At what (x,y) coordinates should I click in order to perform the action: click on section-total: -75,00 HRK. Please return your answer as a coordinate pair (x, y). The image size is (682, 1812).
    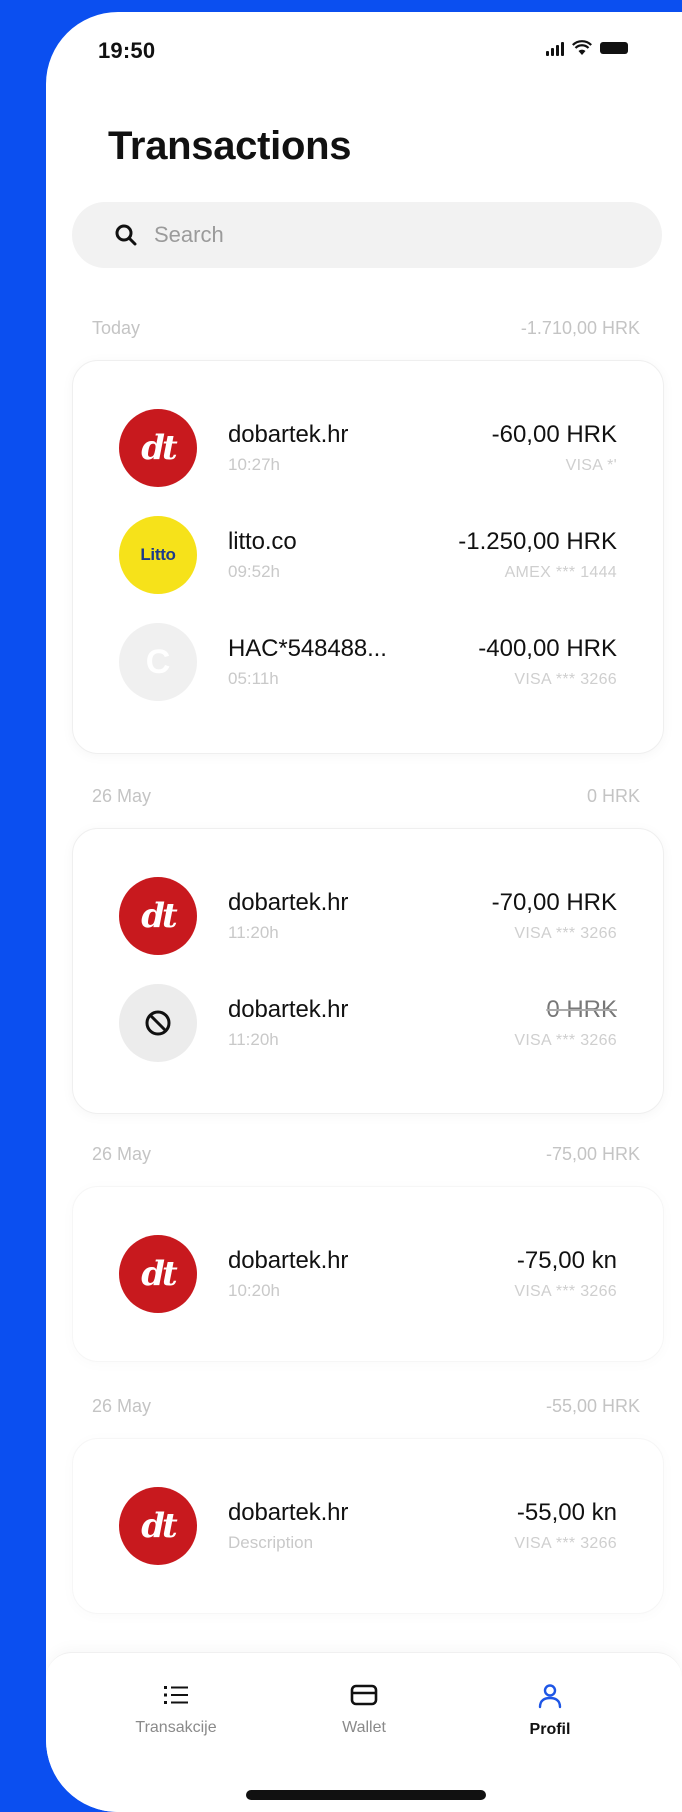
    Looking at the image, I should click on (592, 1154).